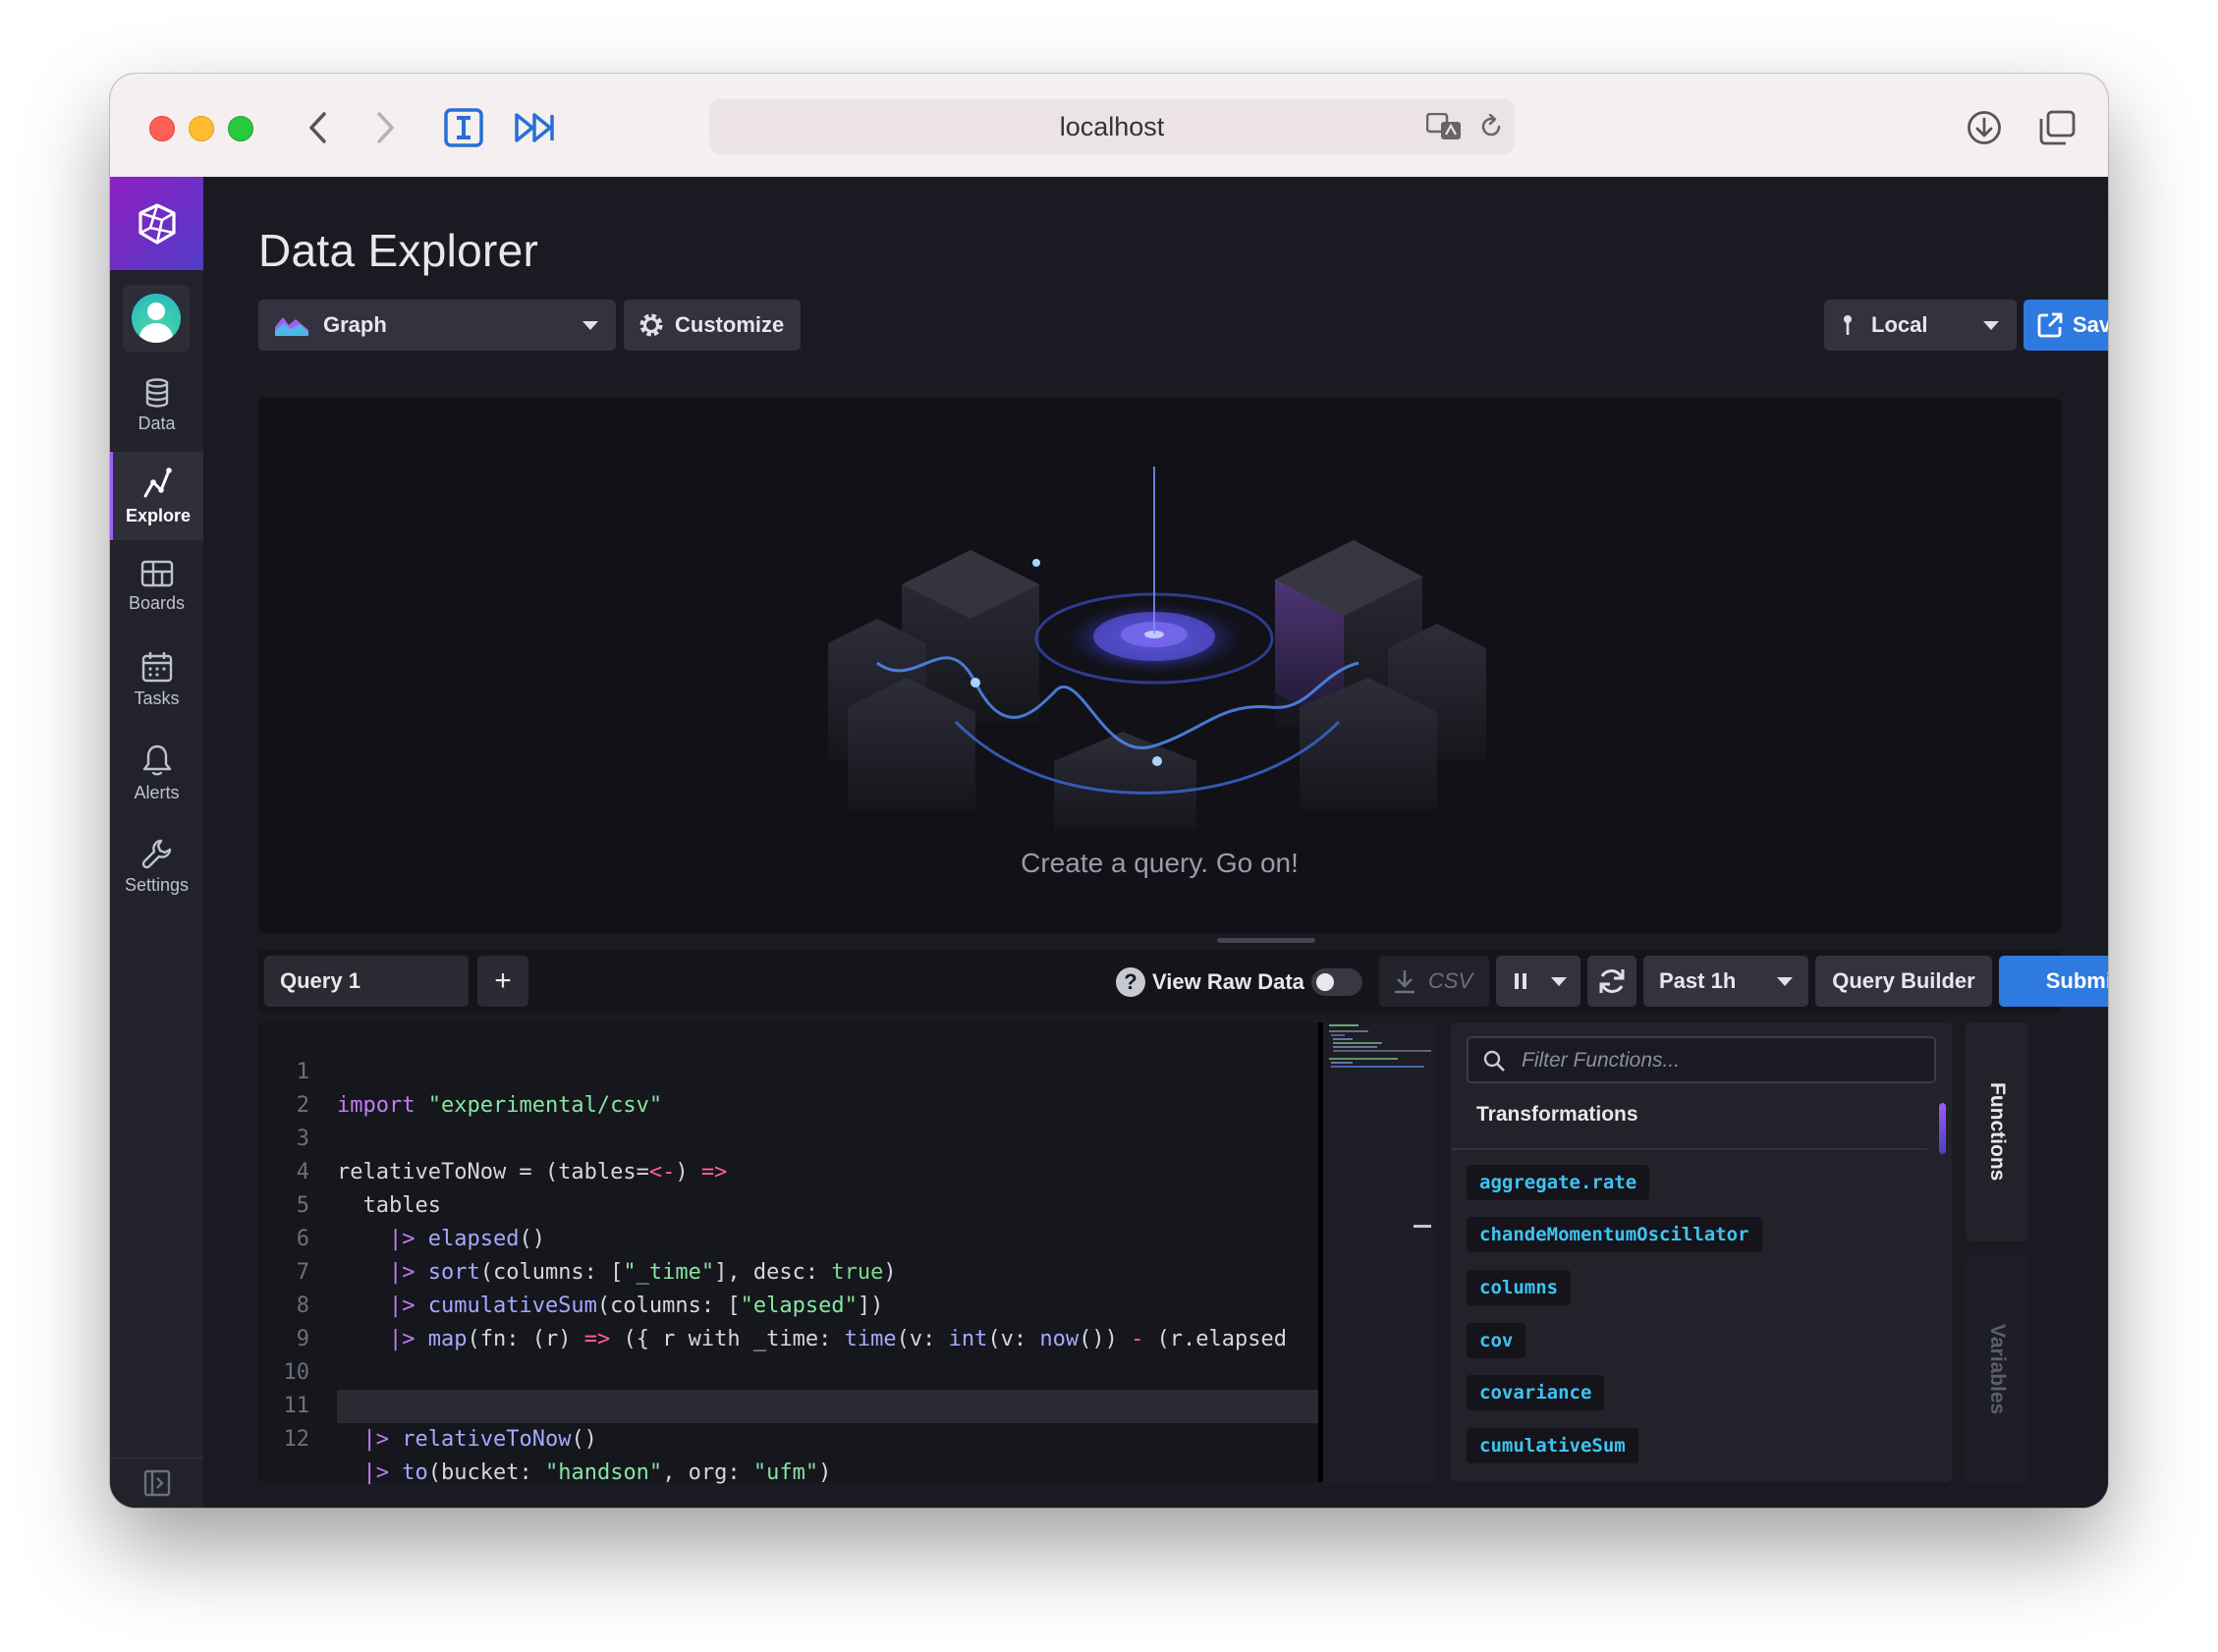  I want to click on refresh-button, so click(1611, 981).